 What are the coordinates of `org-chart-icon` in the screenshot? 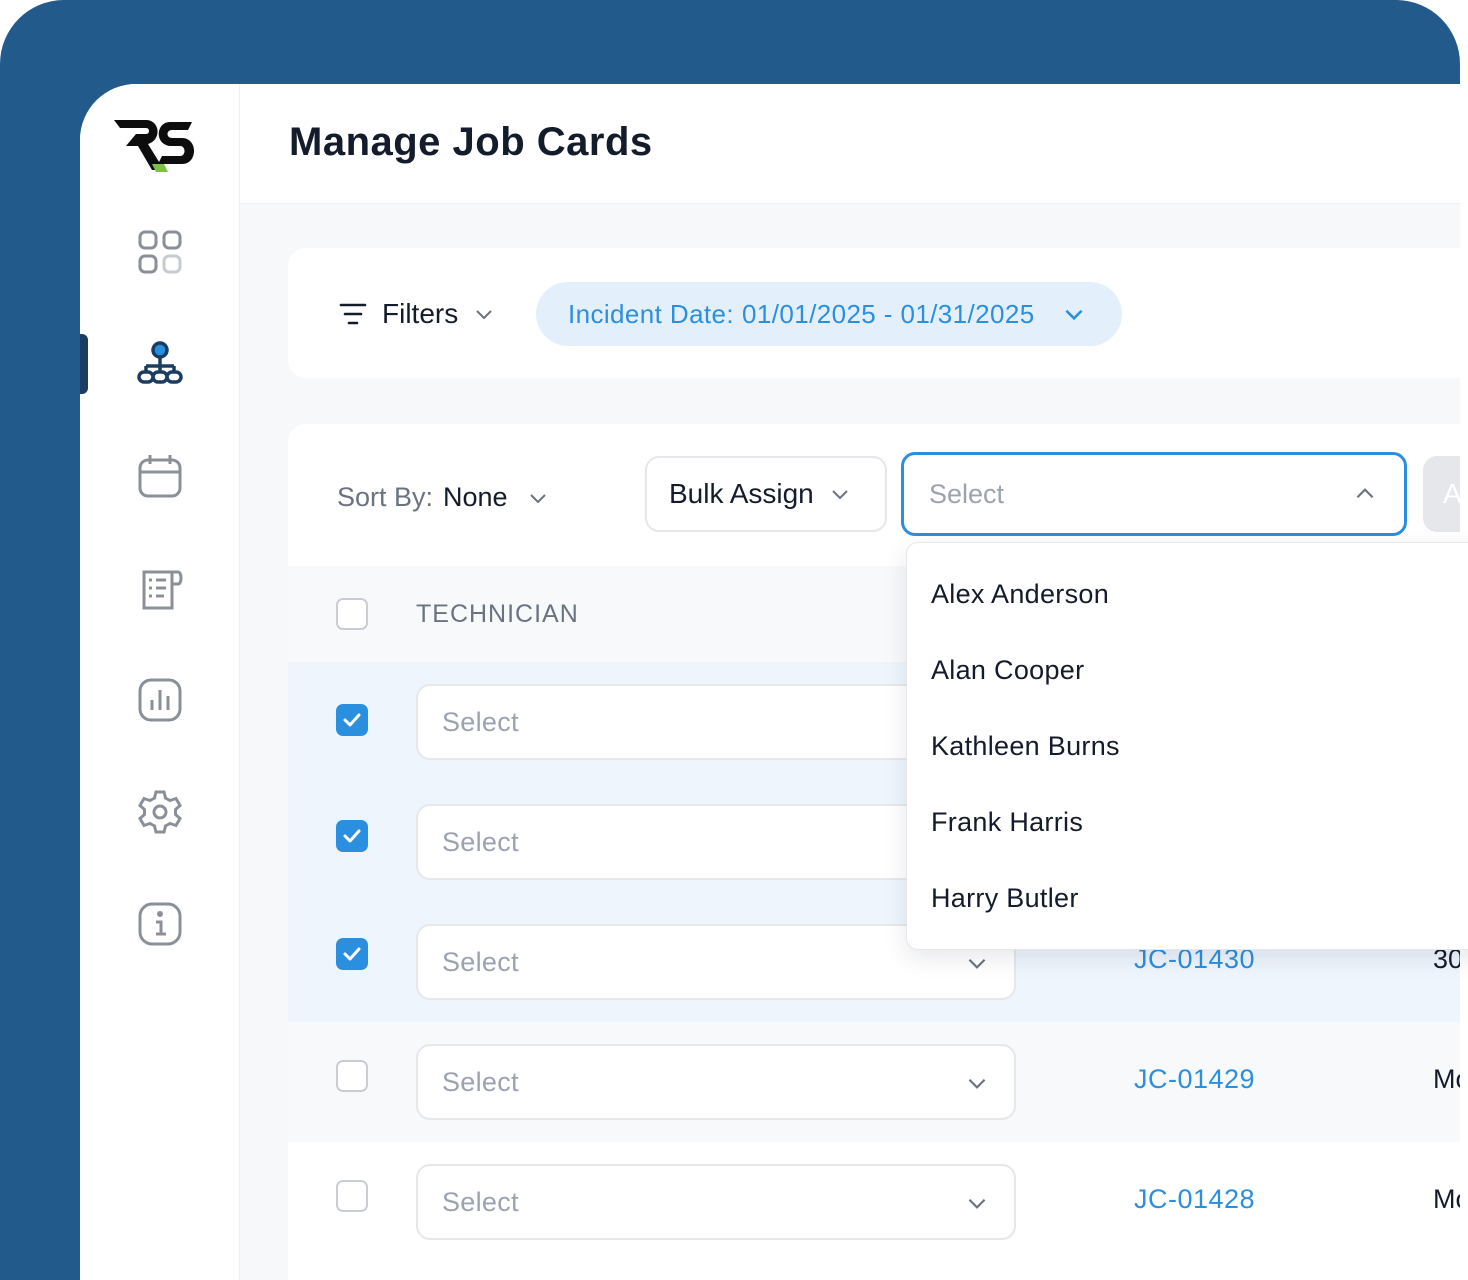 It's located at (160, 362).